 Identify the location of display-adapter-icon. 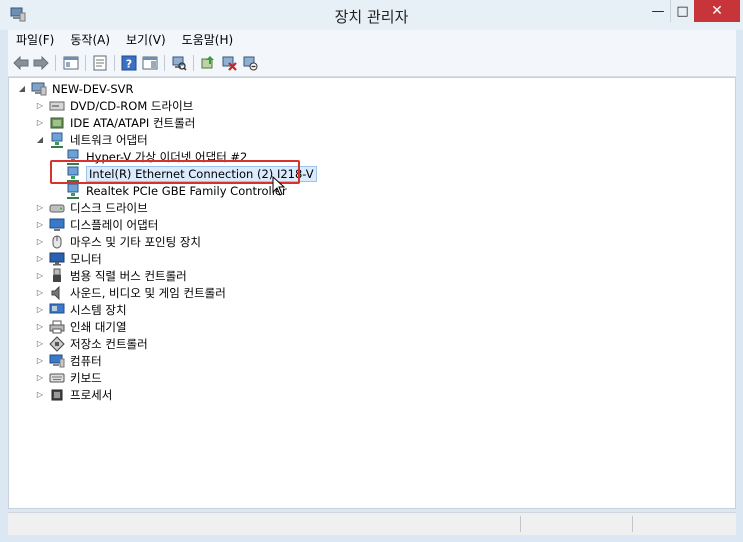
(57, 225).